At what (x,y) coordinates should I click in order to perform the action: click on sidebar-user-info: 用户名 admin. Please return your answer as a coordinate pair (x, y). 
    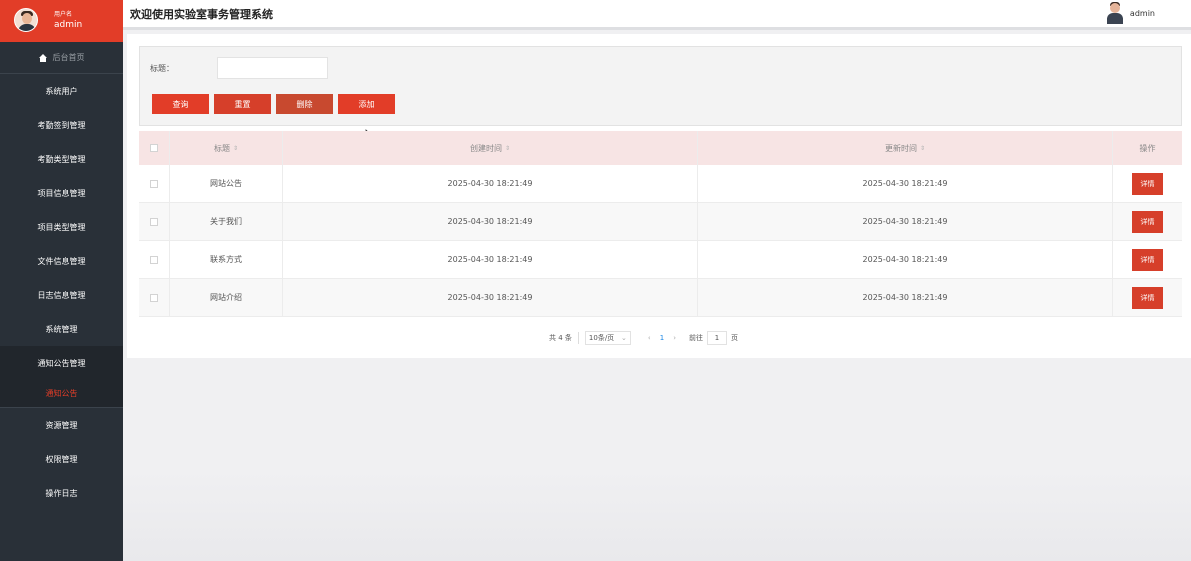
    Looking at the image, I should click on (68, 20).